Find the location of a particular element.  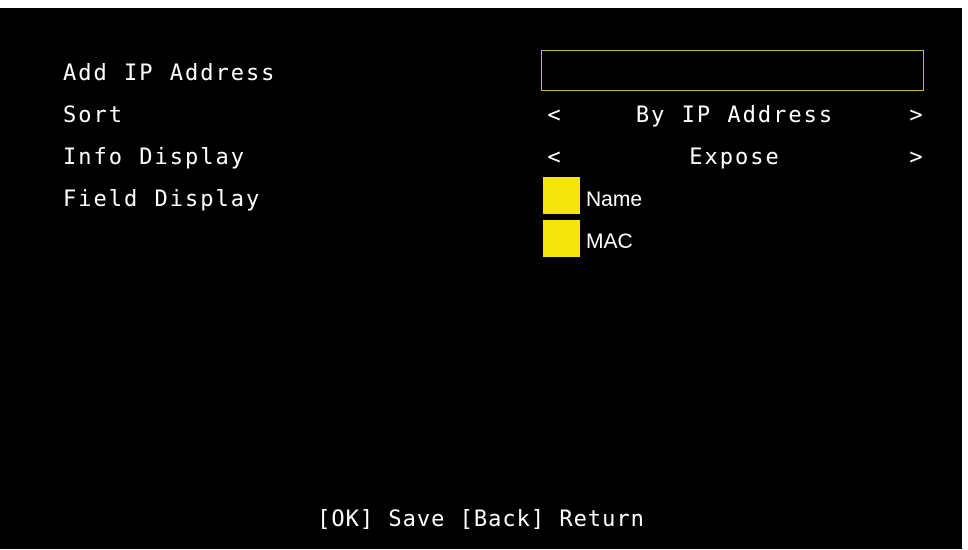

name-checkbox is located at coordinates (561, 195).